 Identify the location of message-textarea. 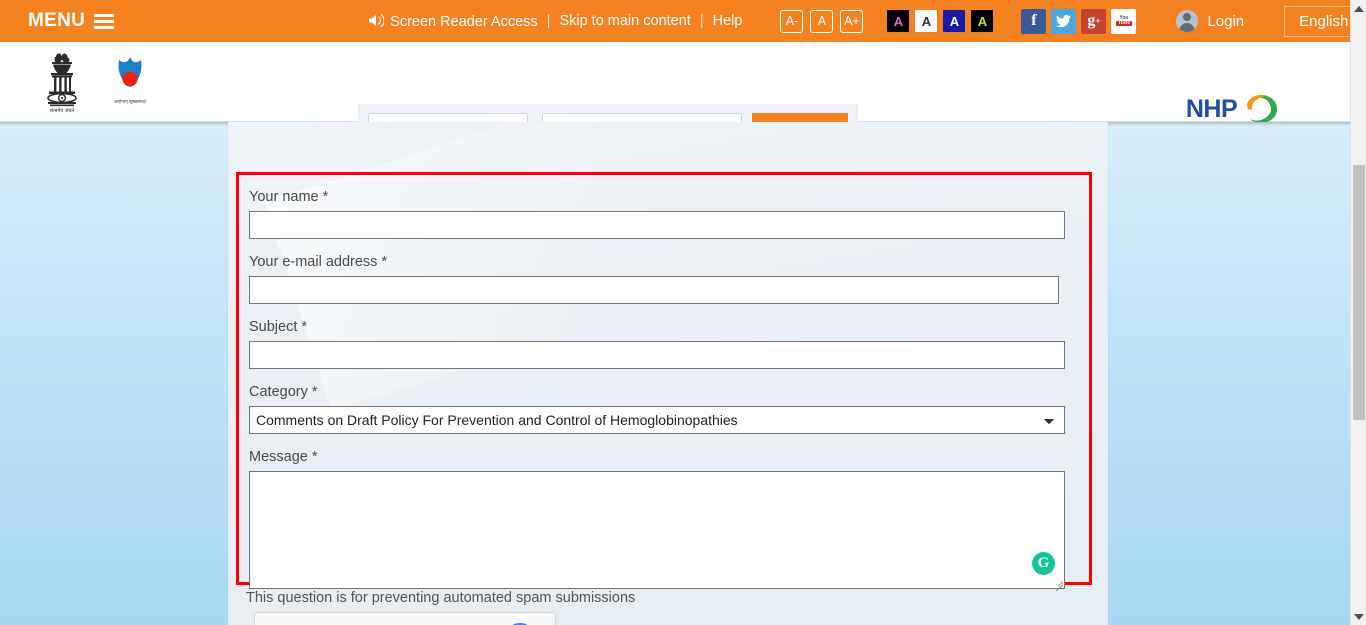
(657, 530).